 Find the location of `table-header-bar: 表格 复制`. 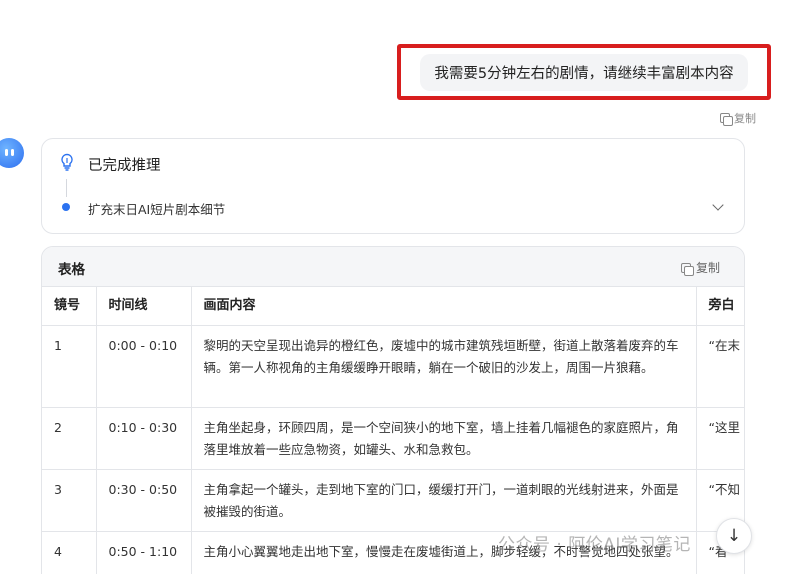

table-header-bar: 表格 复制 is located at coordinates (393, 267).